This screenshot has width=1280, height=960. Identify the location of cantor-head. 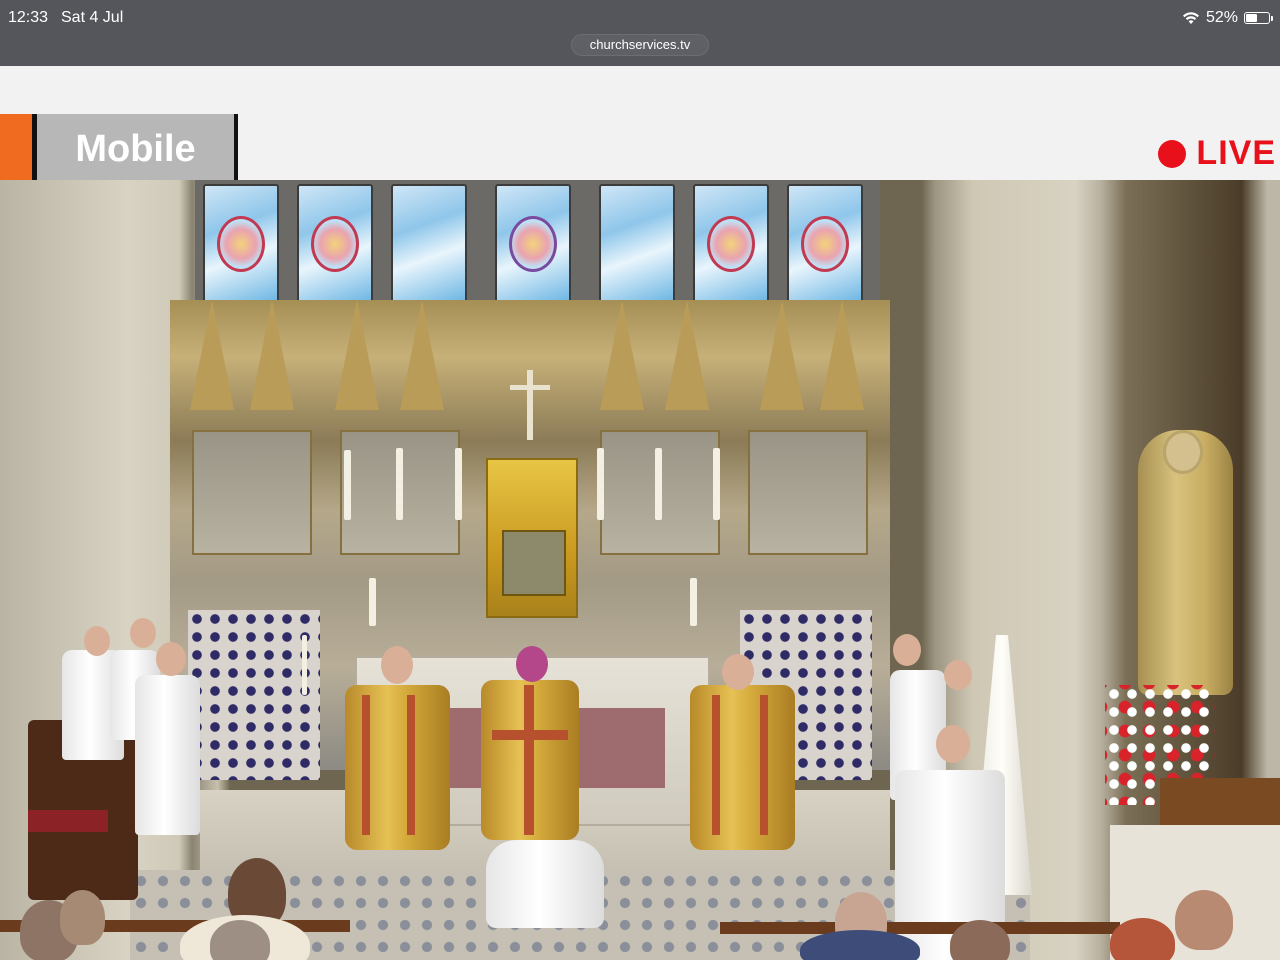
(953, 744).